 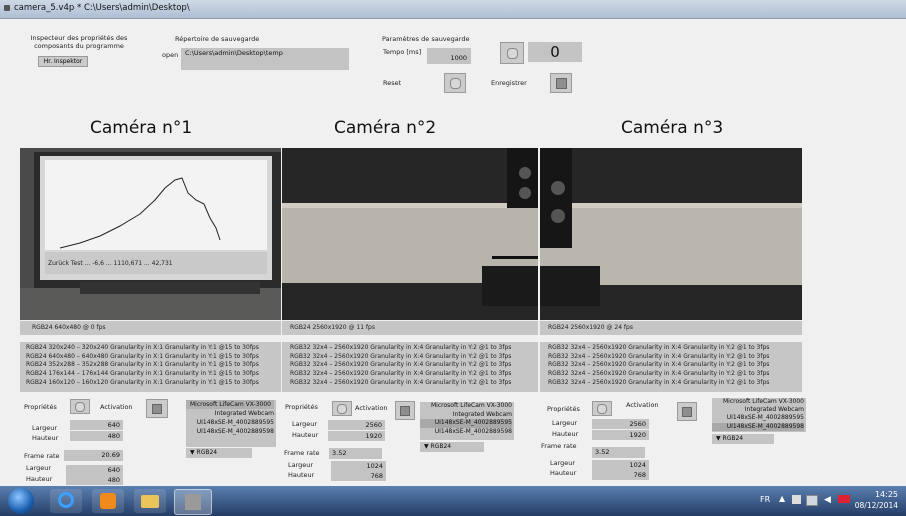 I want to click on camera2-video, so click(x=410, y=234).